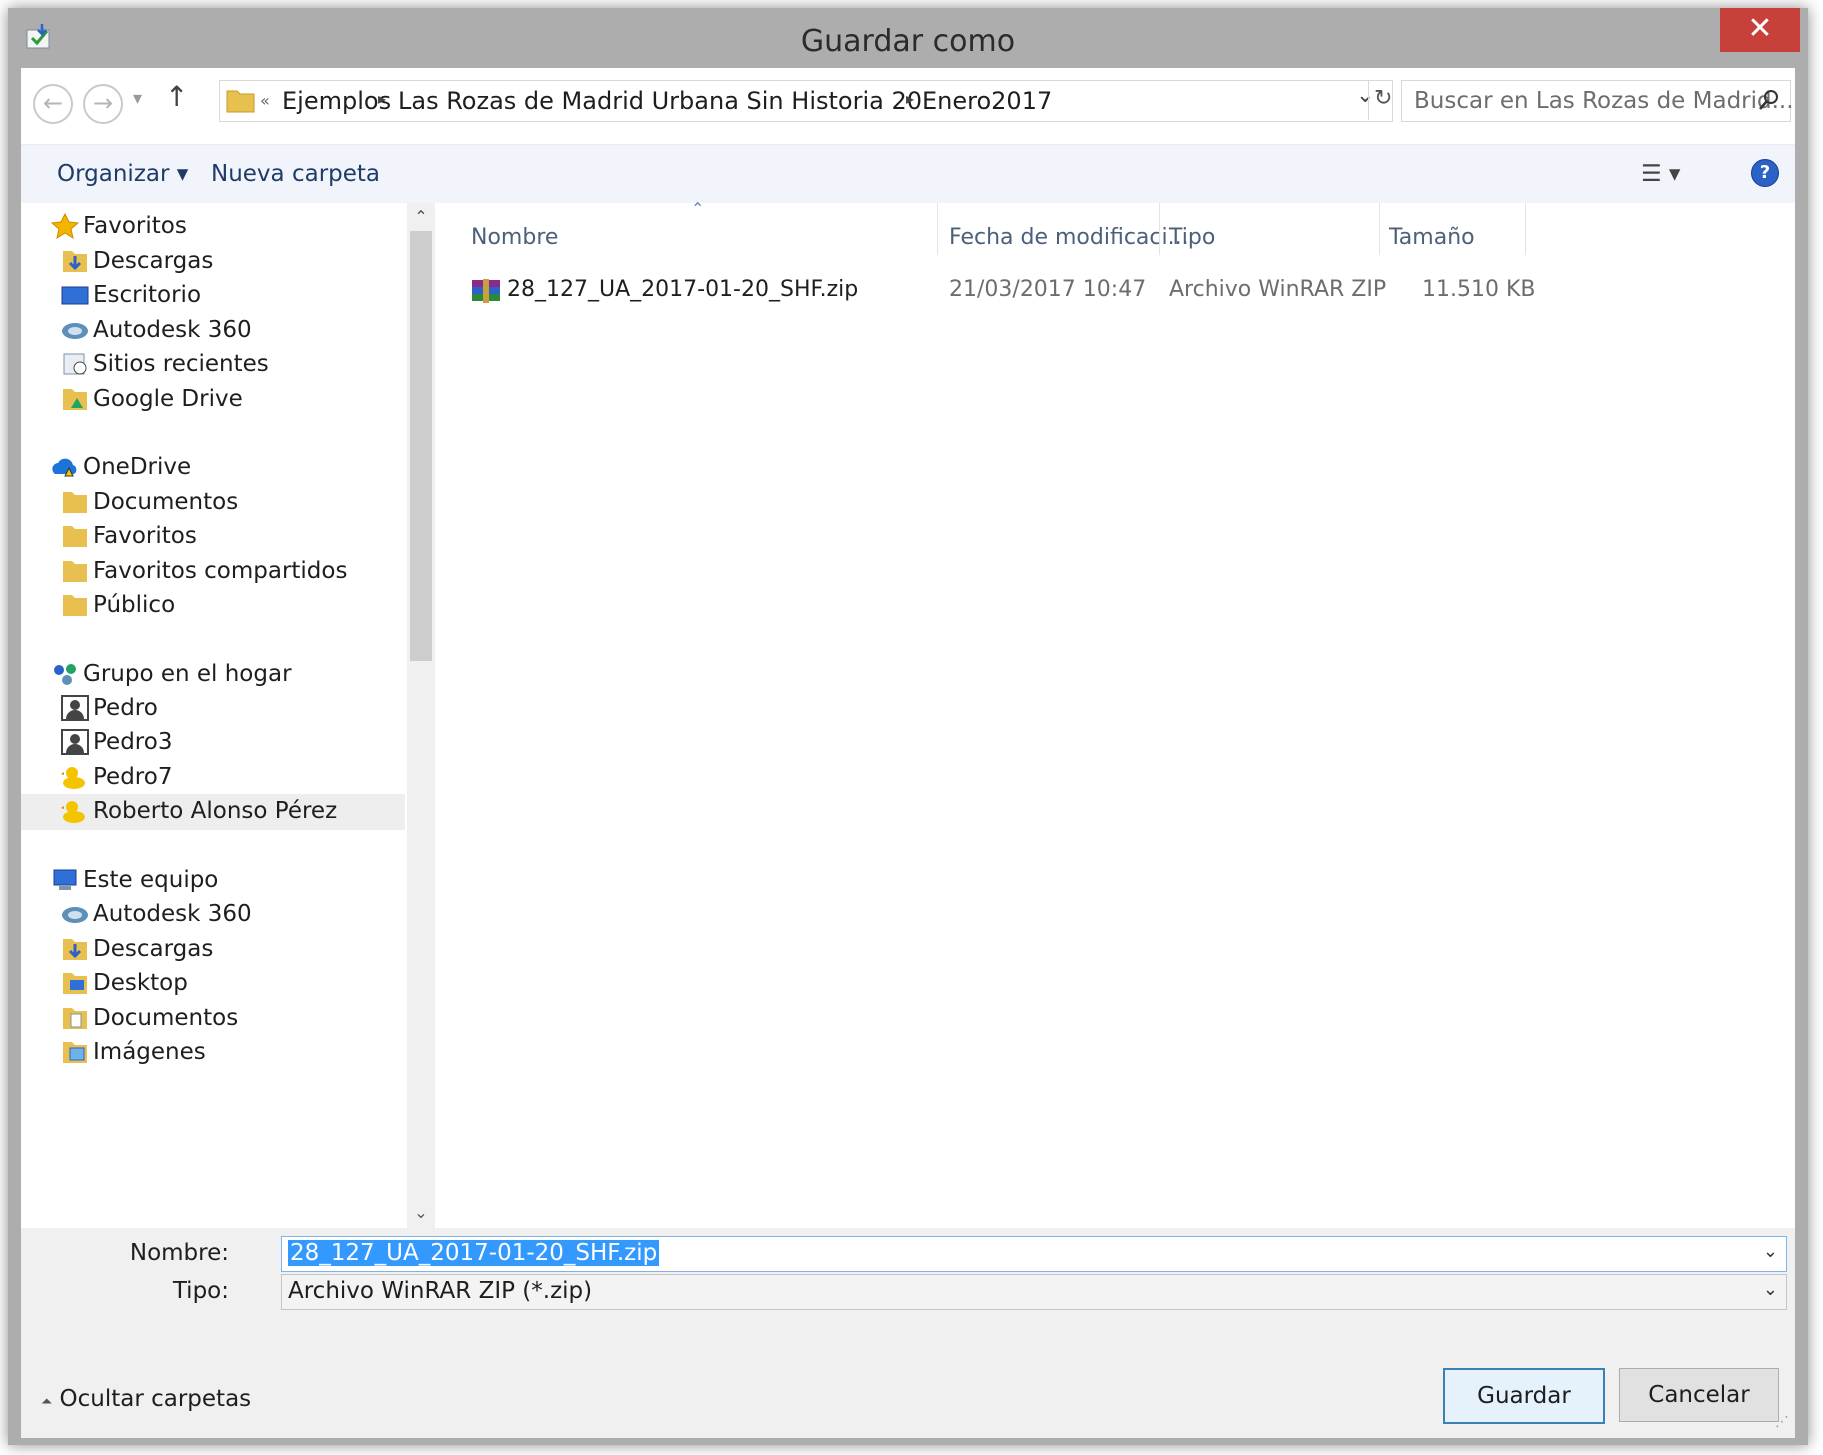  Describe the element at coordinates (226, 537) in the screenshot. I see `sidebar-item-favoritos: Favoritos` at that location.